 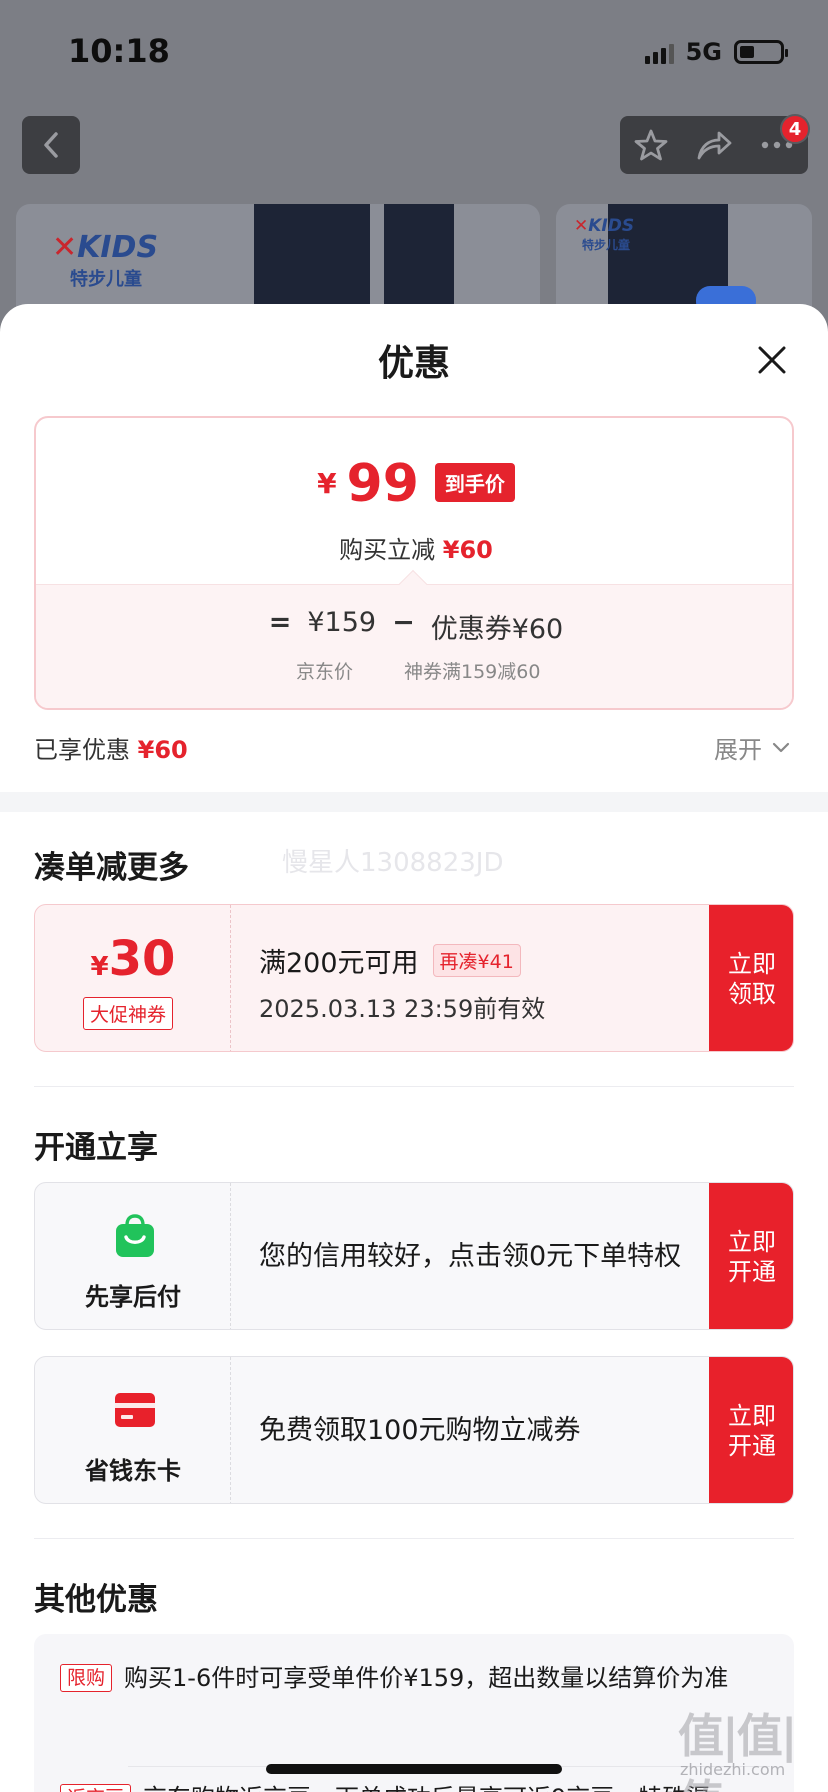 I want to click on favorite-button, so click(x=651, y=145).